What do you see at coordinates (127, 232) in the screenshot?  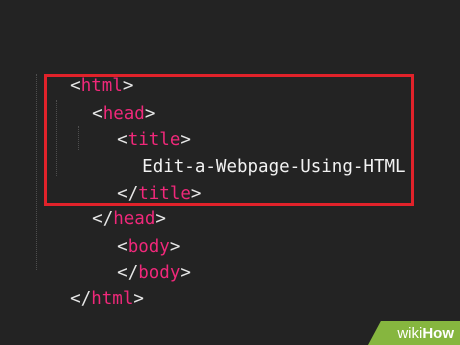 I see `code-line: <body>` at bounding box center [127, 232].